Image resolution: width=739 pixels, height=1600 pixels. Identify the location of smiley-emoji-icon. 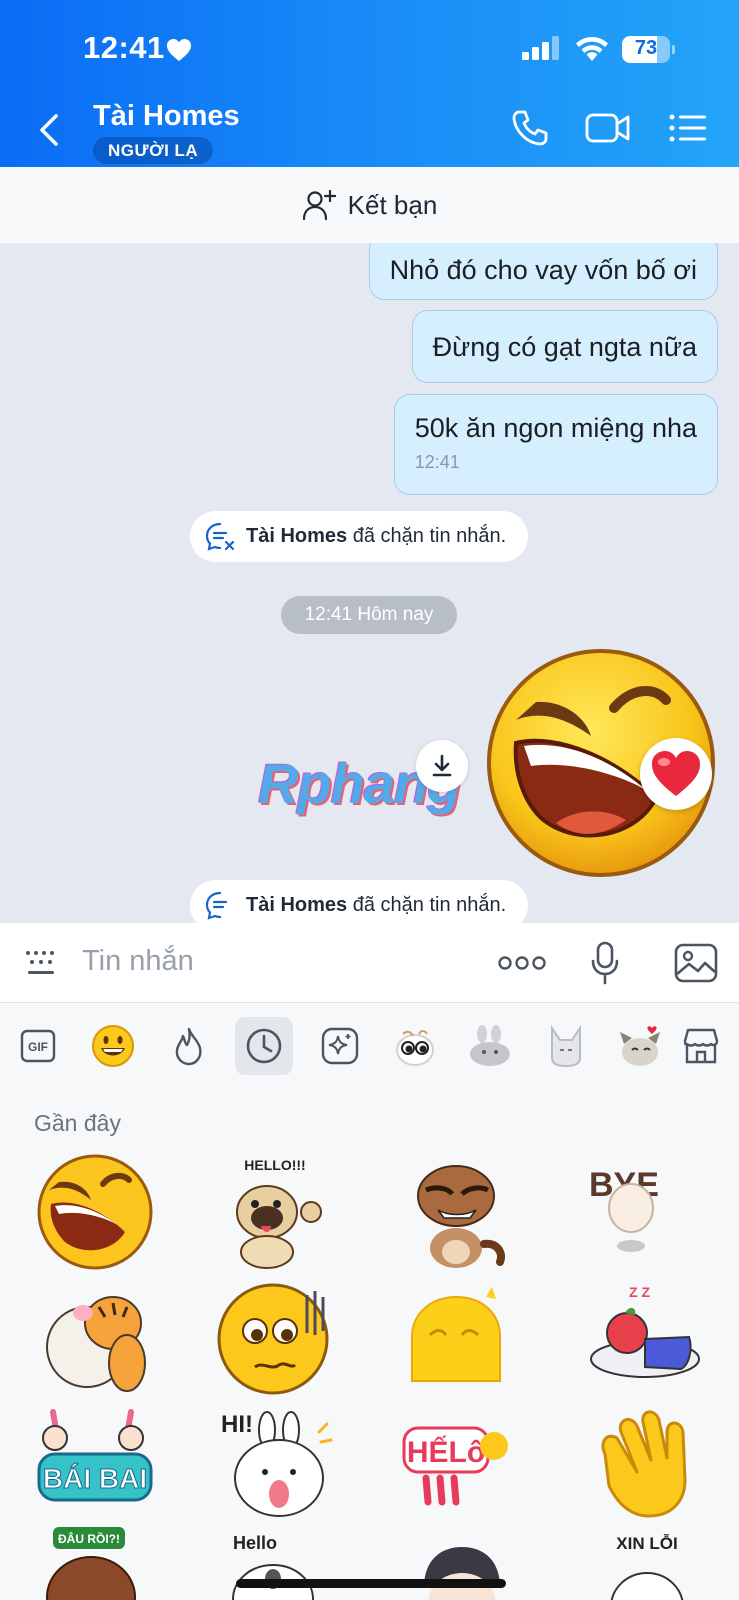
(113, 1046).